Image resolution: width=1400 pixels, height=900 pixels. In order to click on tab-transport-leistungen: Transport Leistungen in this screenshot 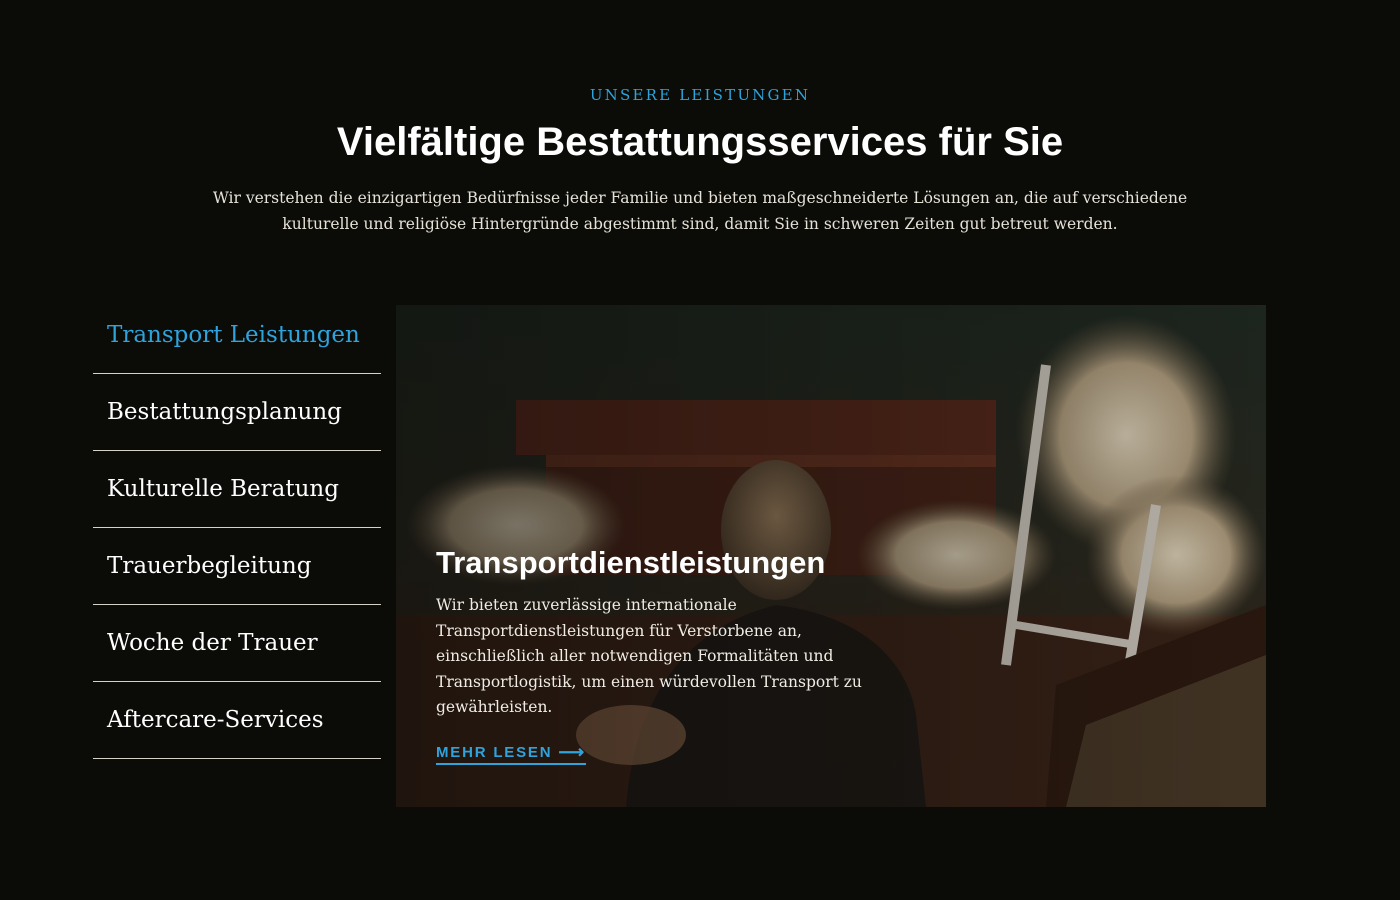, I will do `click(237, 335)`.